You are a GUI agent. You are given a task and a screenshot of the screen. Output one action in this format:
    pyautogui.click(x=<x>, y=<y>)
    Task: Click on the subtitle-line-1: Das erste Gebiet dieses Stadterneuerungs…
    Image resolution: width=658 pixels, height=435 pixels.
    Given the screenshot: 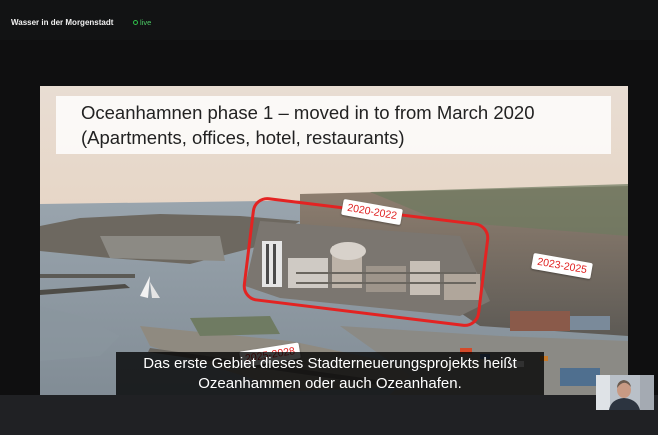 What is the action you would take?
    pyautogui.click(x=330, y=363)
    